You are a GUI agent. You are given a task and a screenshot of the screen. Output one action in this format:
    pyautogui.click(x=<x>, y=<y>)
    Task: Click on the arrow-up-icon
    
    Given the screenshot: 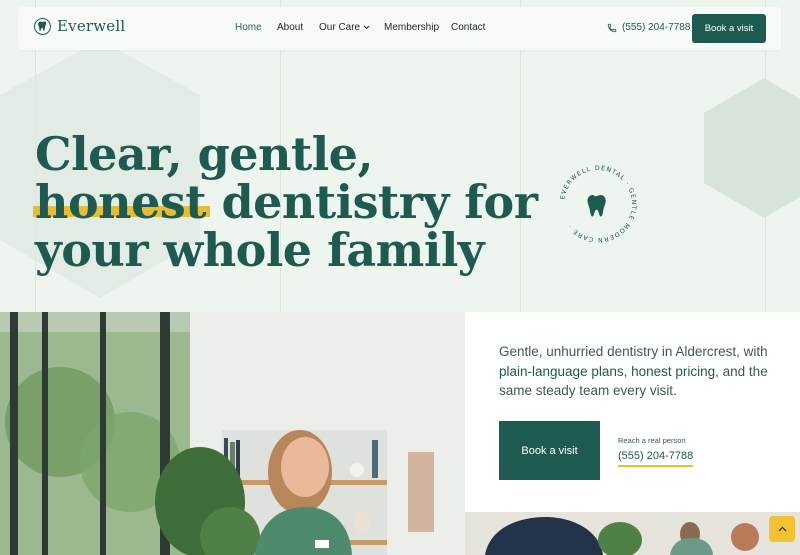 What is the action you would take?
    pyautogui.click(x=782, y=529)
    